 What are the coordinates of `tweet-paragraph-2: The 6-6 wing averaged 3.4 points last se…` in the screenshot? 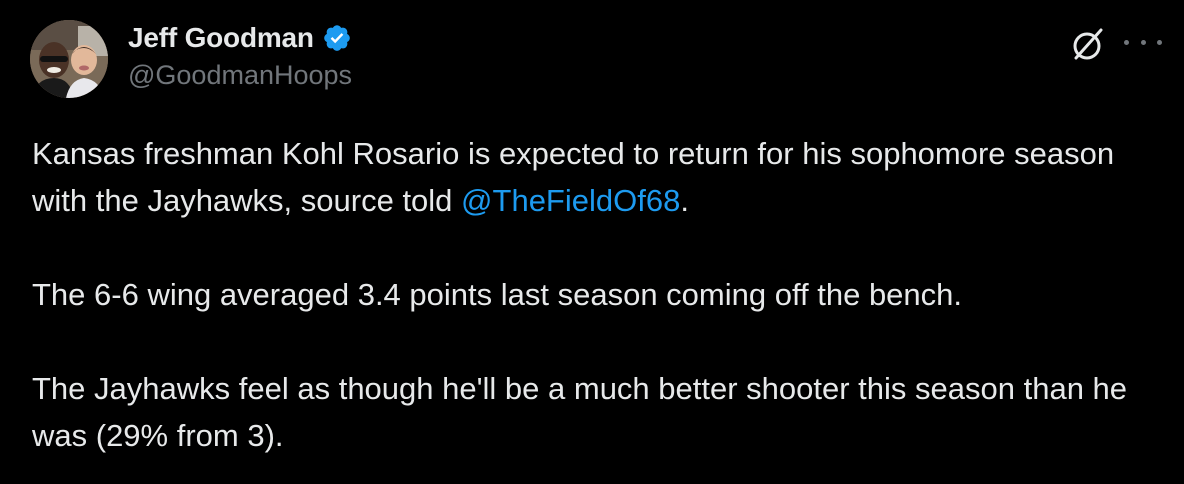 It's located at (497, 294).